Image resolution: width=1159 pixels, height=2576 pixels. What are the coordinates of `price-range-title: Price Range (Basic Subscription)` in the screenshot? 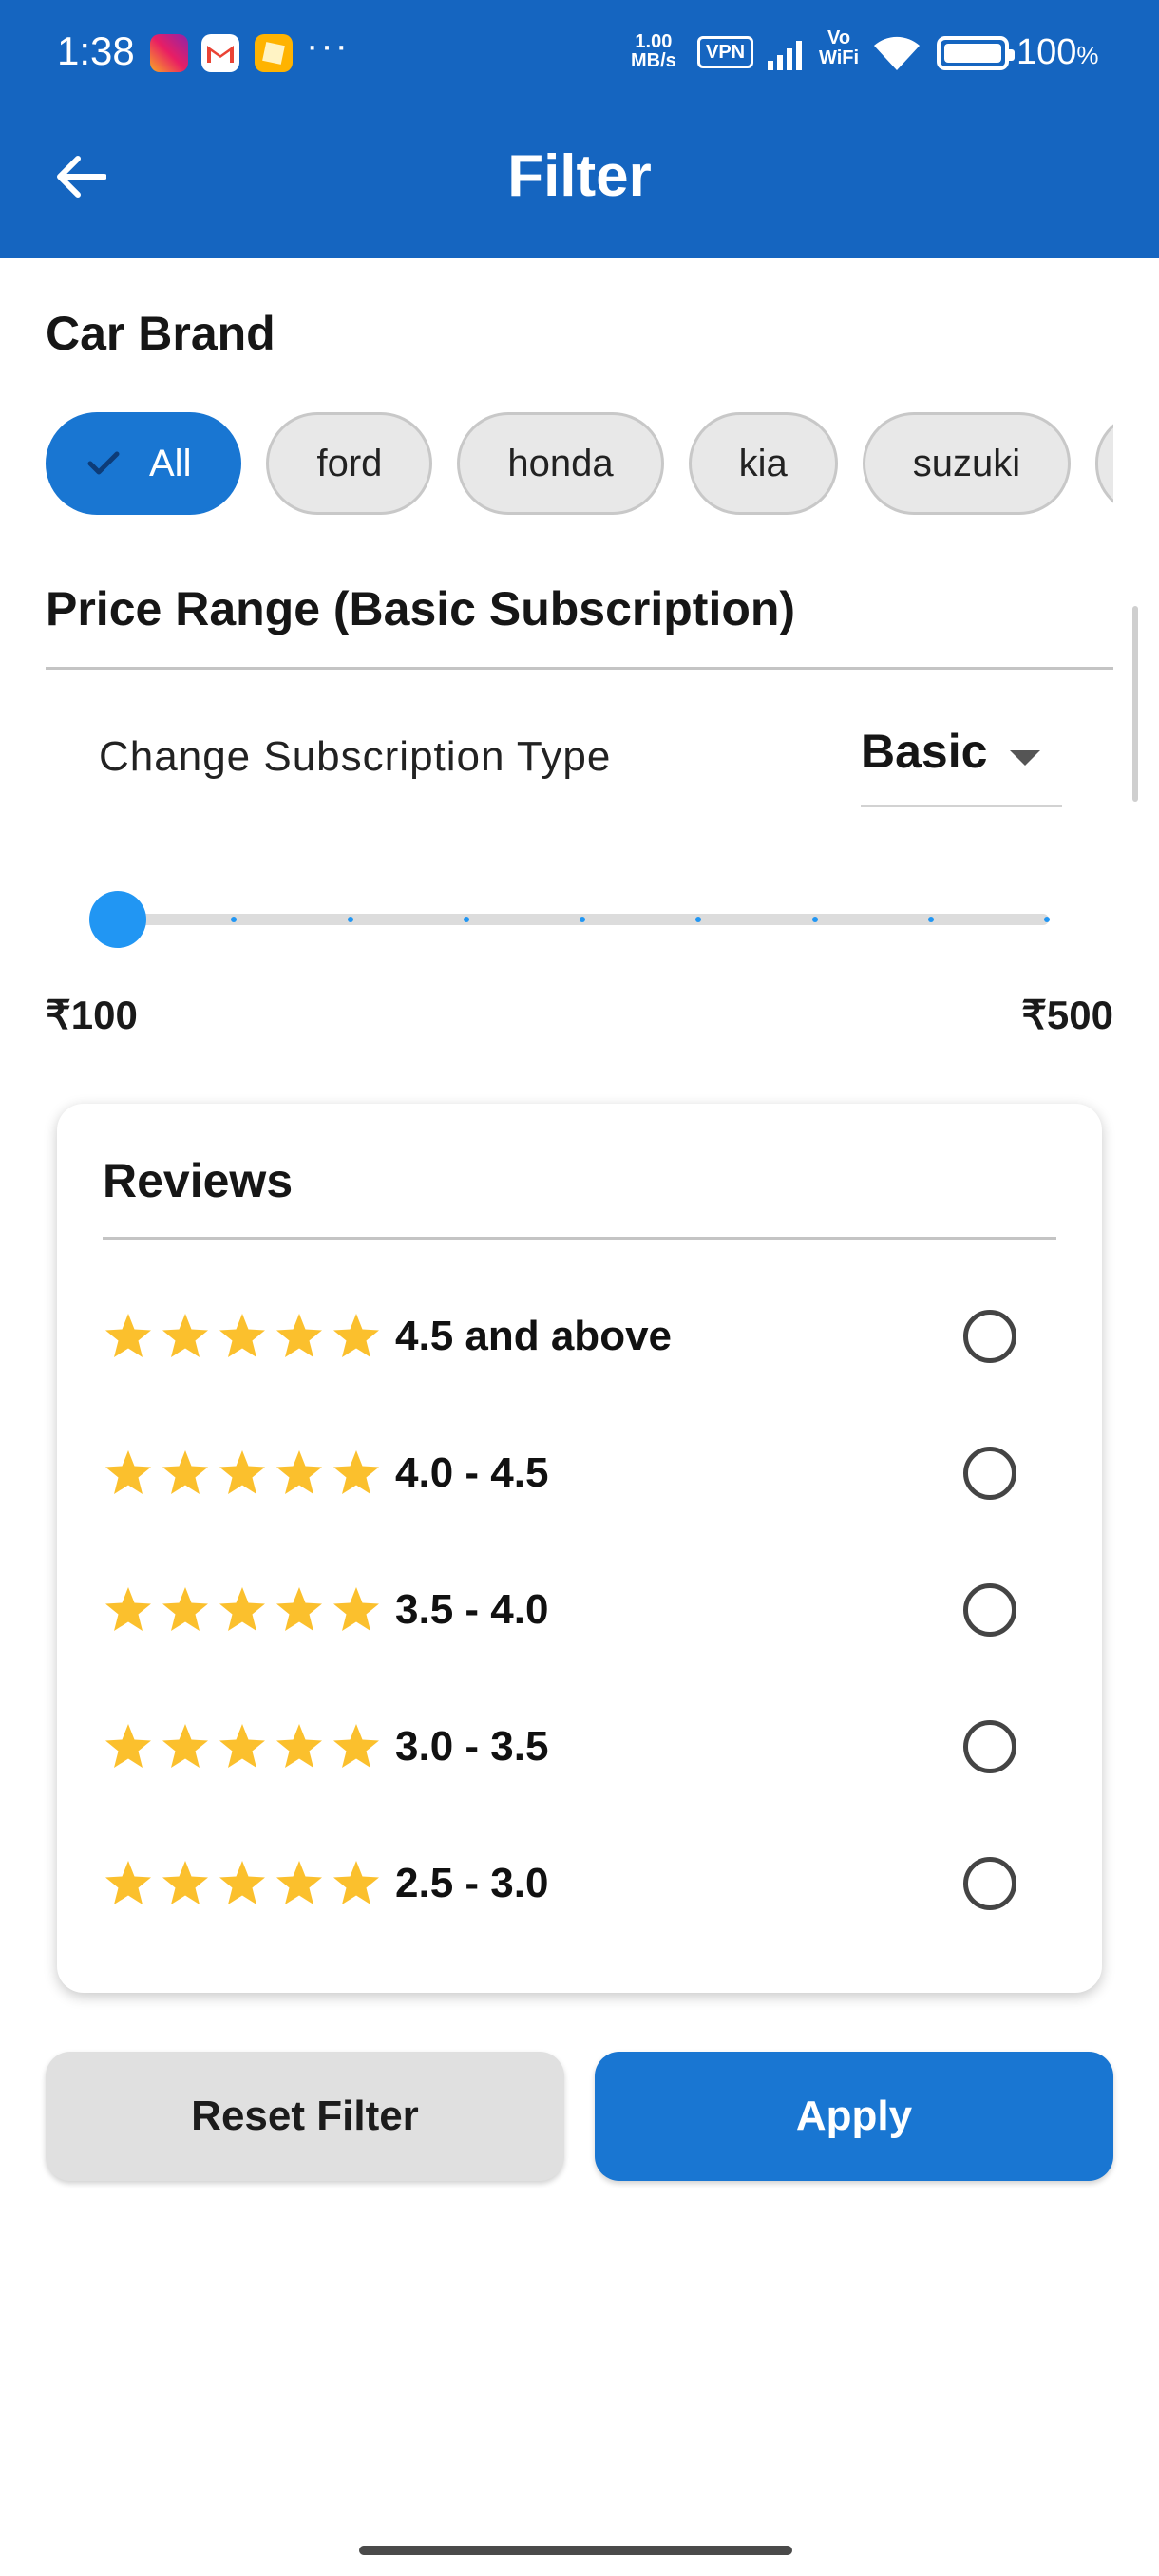 It's located at (421, 608).